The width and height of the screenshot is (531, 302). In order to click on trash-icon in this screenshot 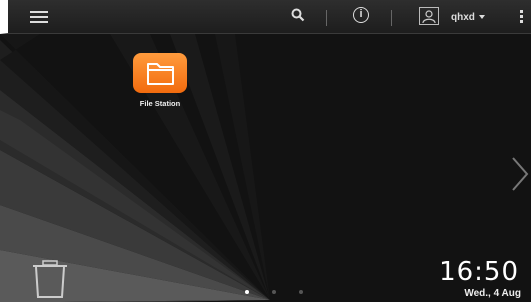, I will do `click(50, 279)`.